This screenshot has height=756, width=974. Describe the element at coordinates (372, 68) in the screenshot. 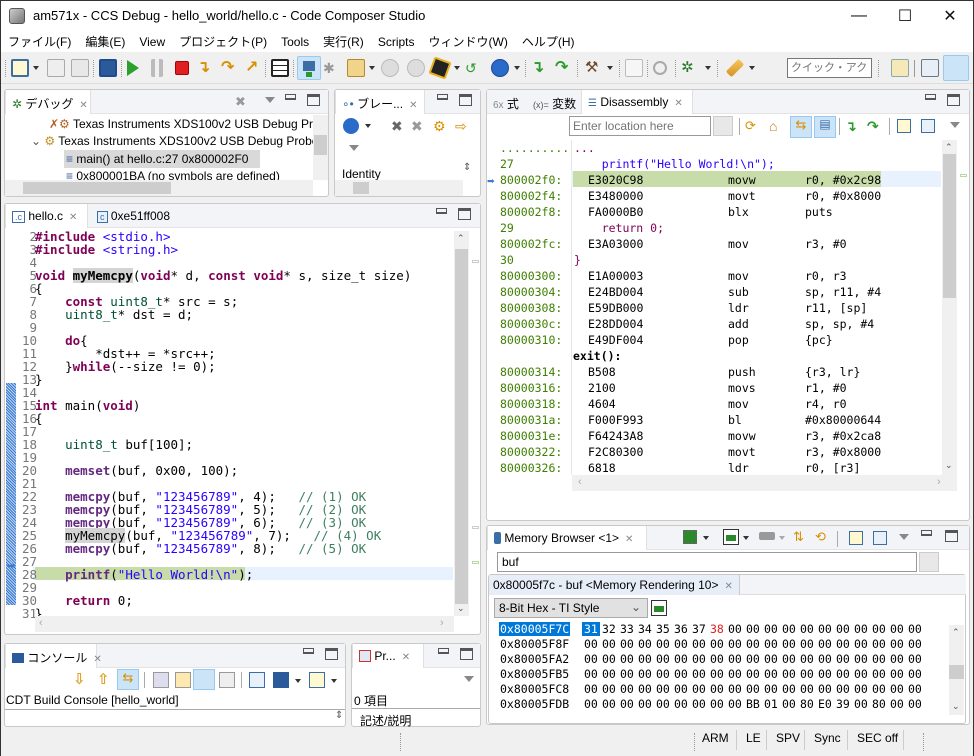

I see `load-dropdown-icon` at that location.